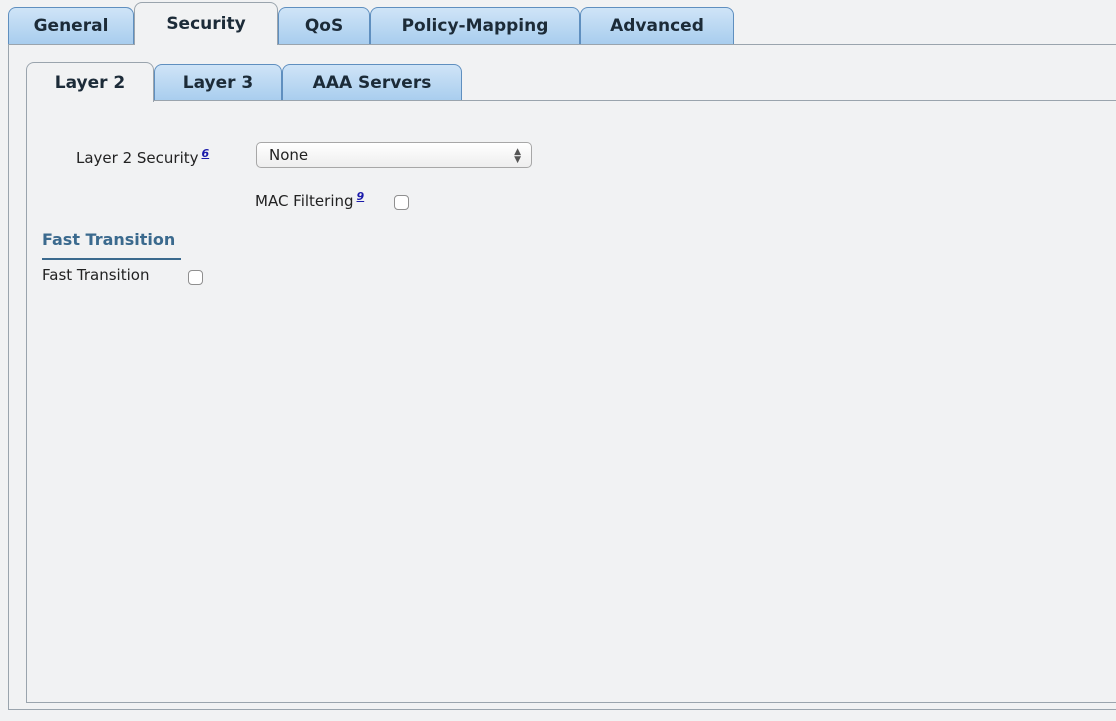  Describe the element at coordinates (401, 202) in the screenshot. I see `mac-filtering-checkbox` at that location.